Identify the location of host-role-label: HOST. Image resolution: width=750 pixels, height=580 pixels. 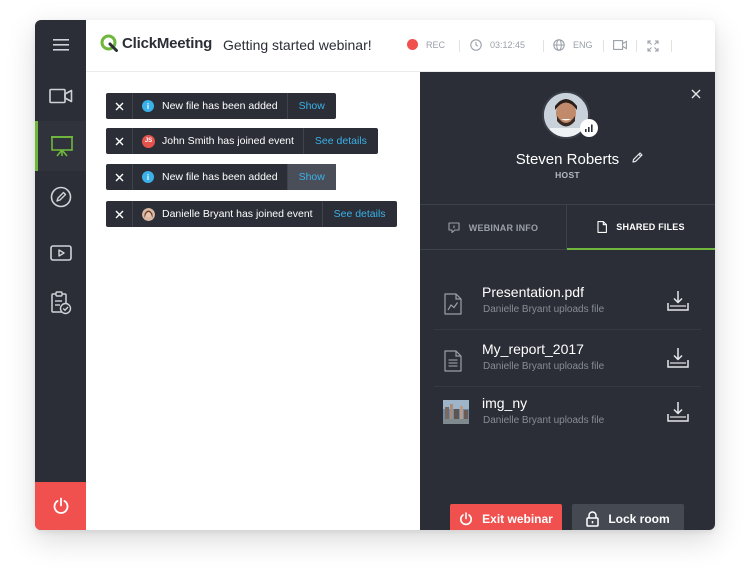
(567, 175).